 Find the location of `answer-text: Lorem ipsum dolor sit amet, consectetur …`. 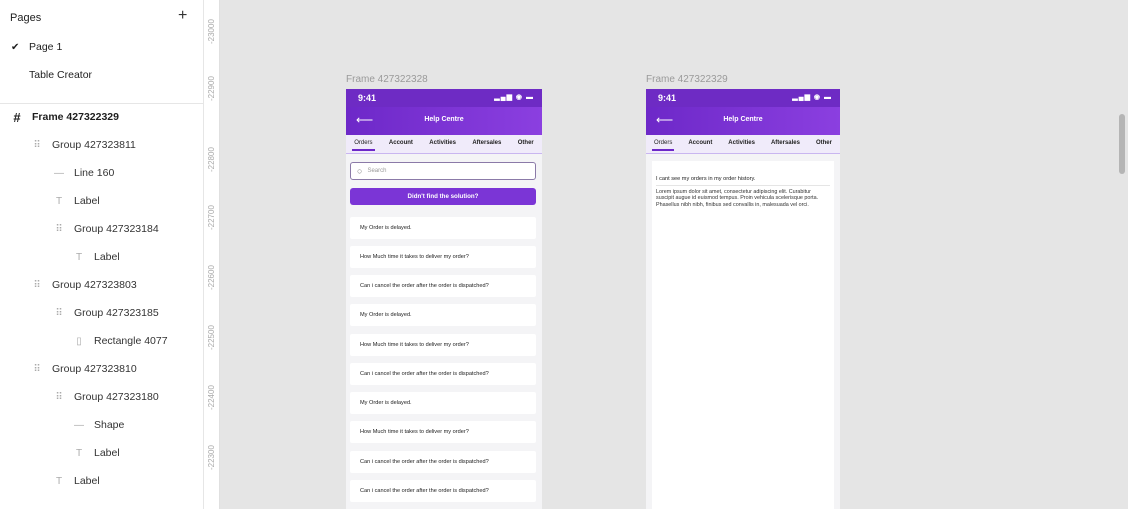

answer-text: Lorem ipsum dolor sit amet, consectetur … is located at coordinates (737, 198).